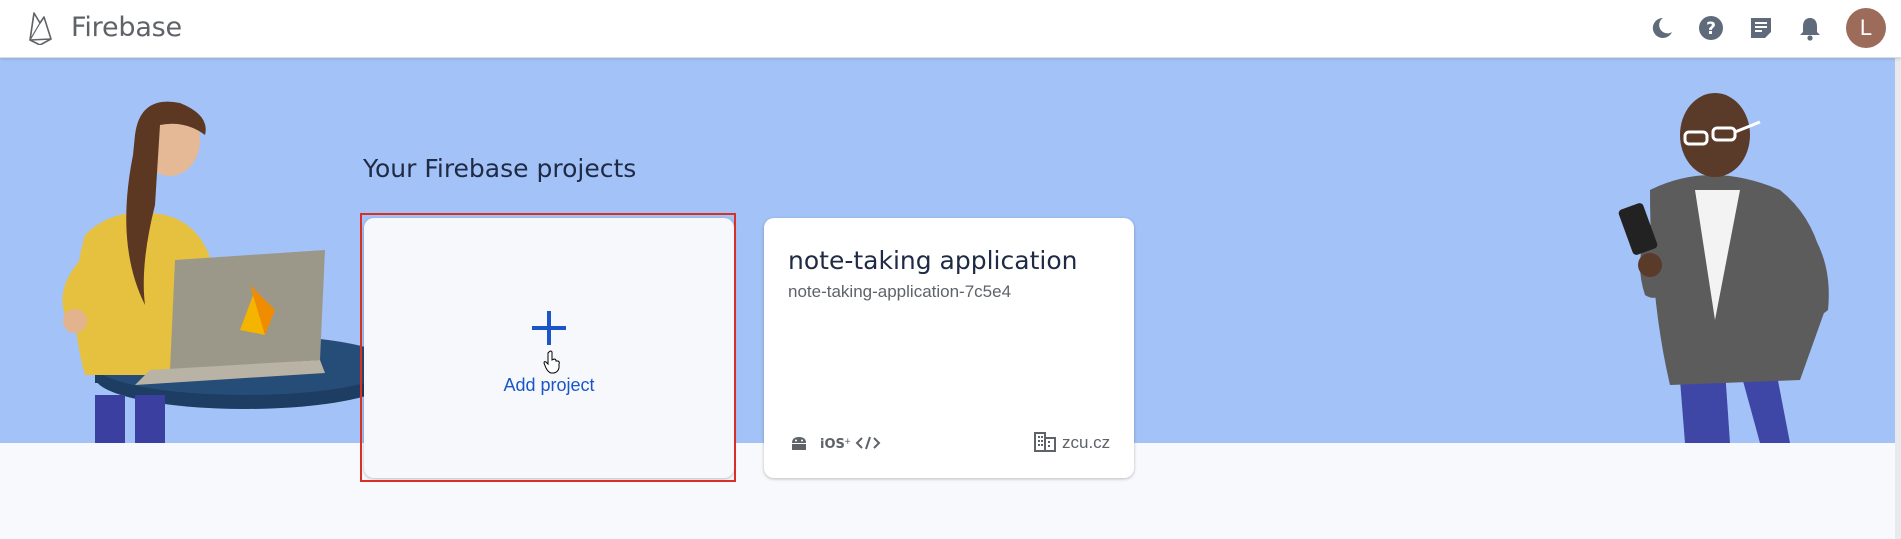 Image resolution: width=1901 pixels, height=539 pixels. Describe the element at coordinates (549, 328) in the screenshot. I see `plus-icon` at that location.